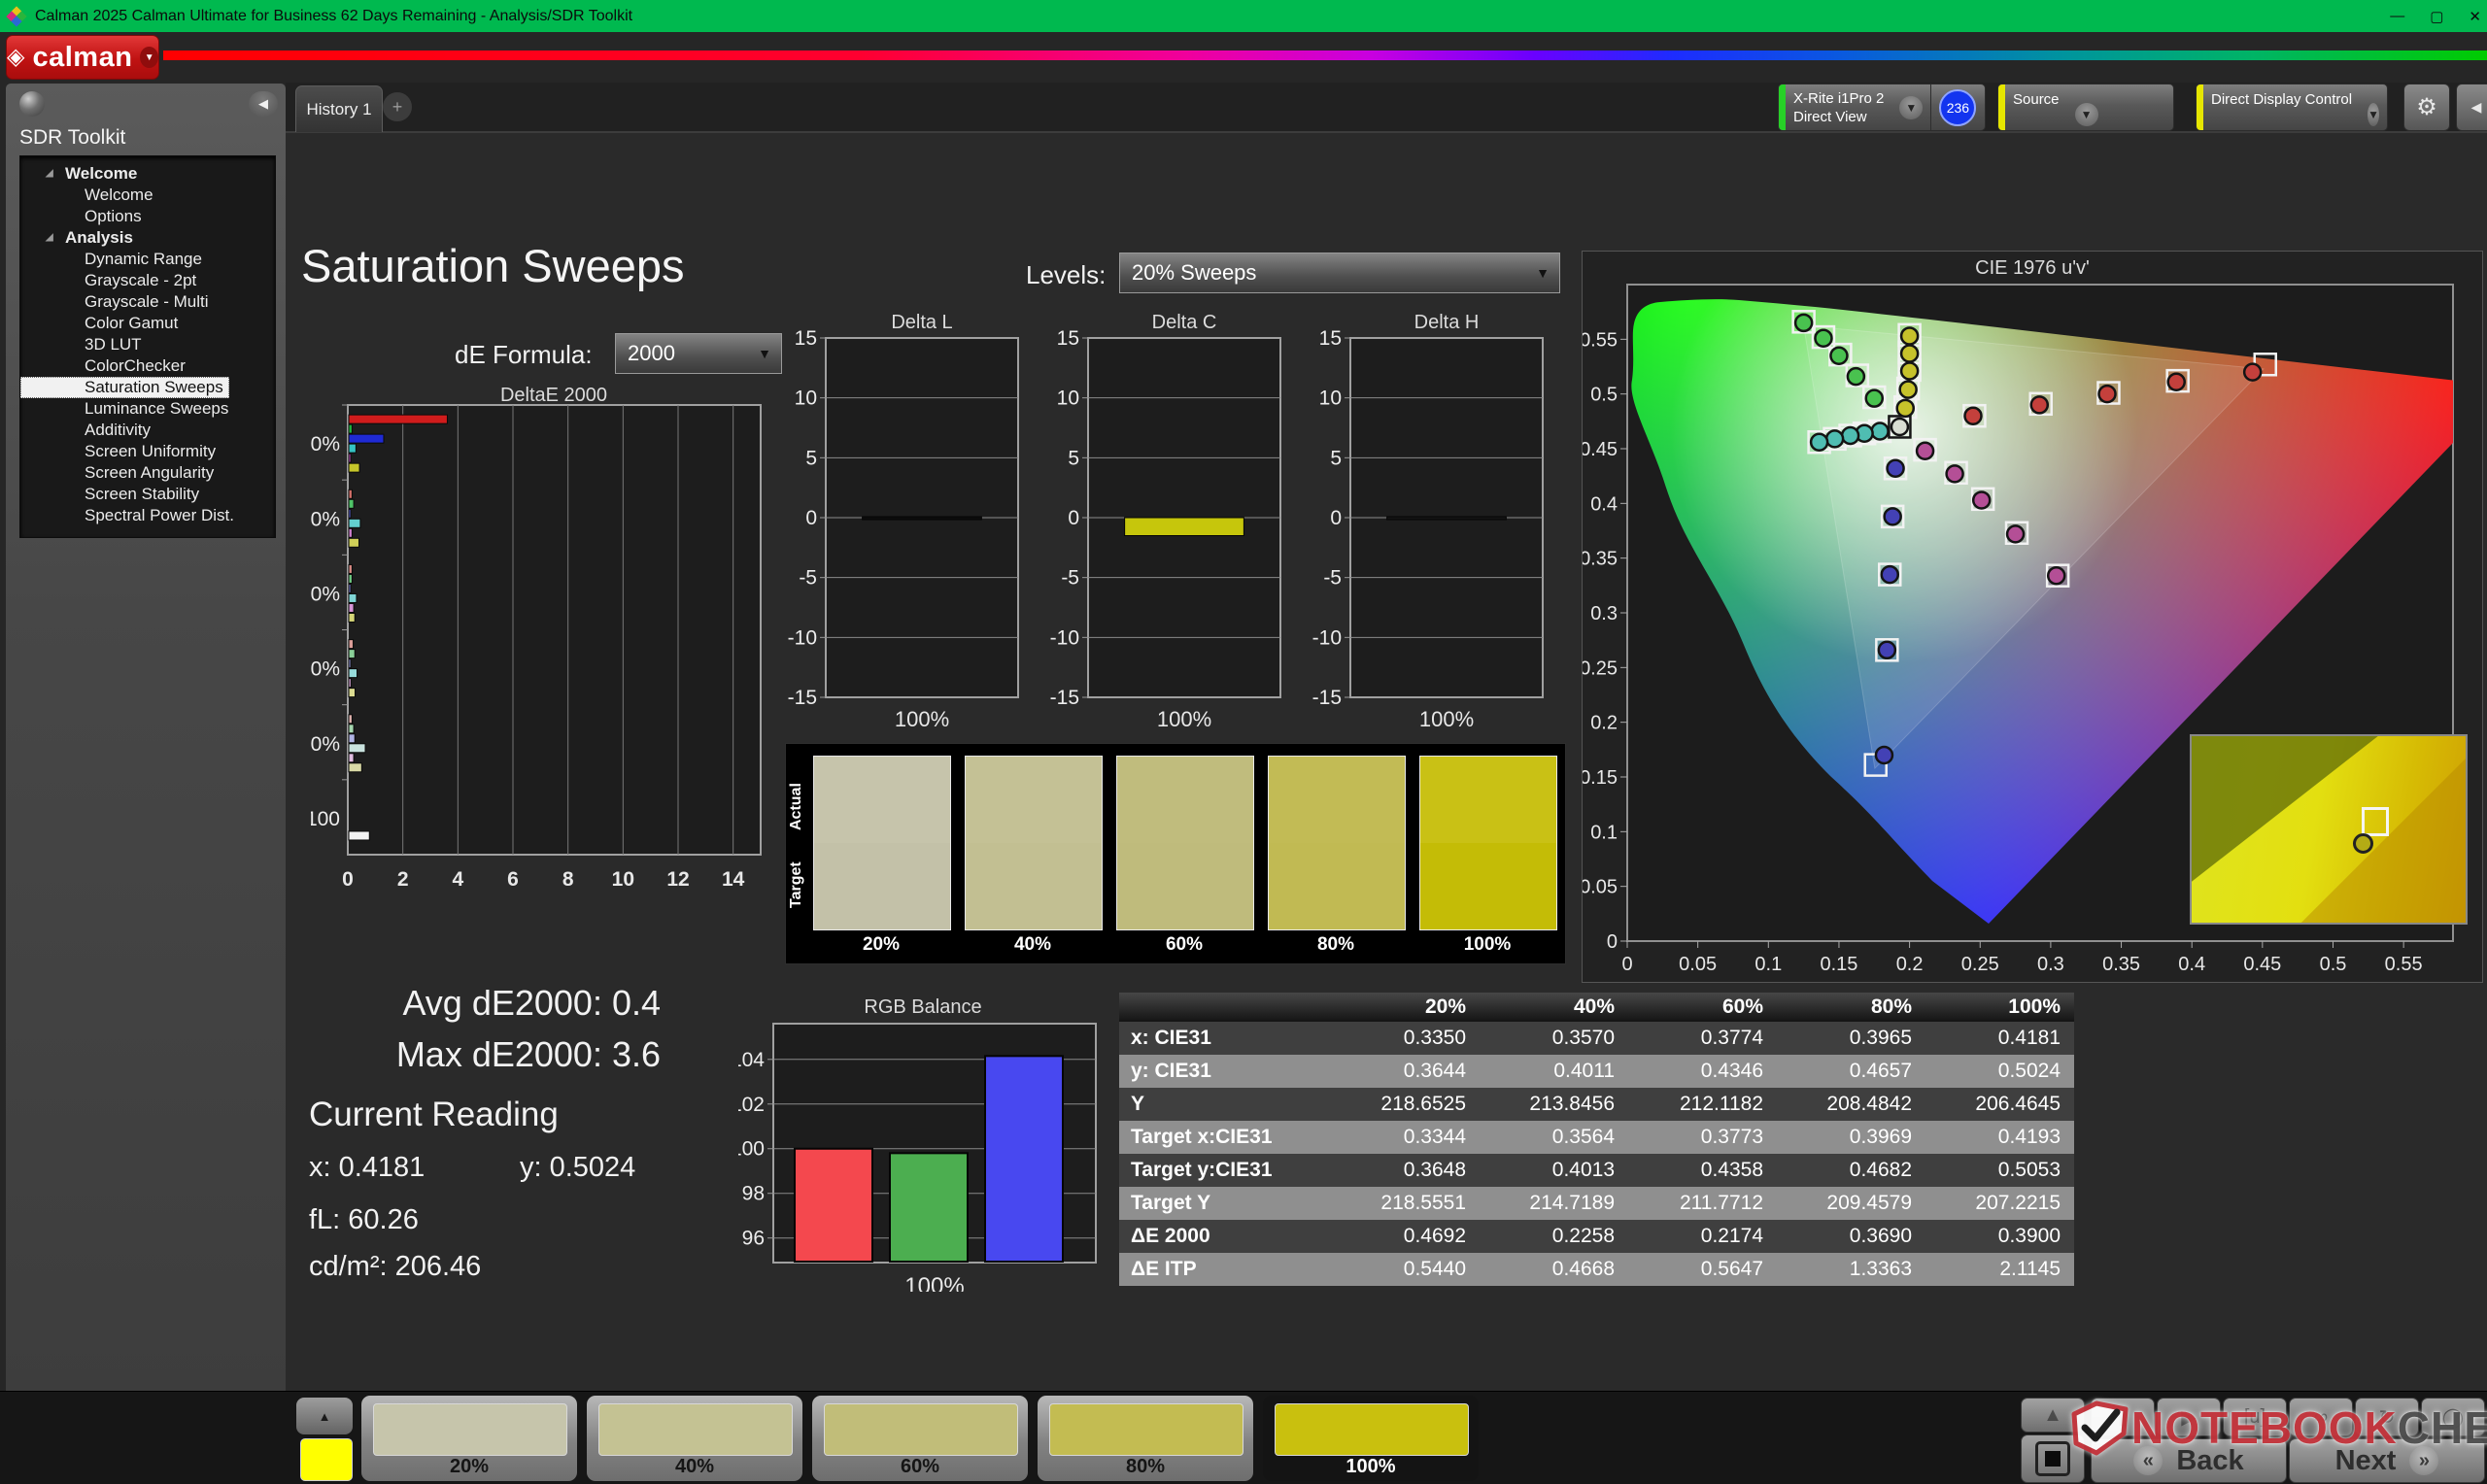 This screenshot has height=1484, width=2487. I want to click on svg-text: 15, so click(1068, 338).